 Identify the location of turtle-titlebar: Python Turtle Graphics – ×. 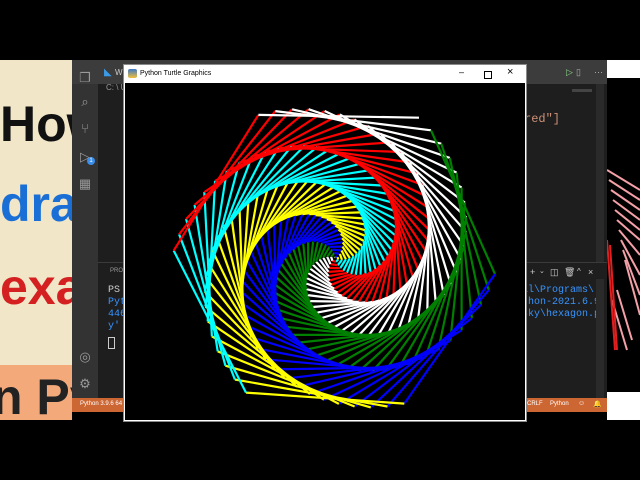
(325, 74).